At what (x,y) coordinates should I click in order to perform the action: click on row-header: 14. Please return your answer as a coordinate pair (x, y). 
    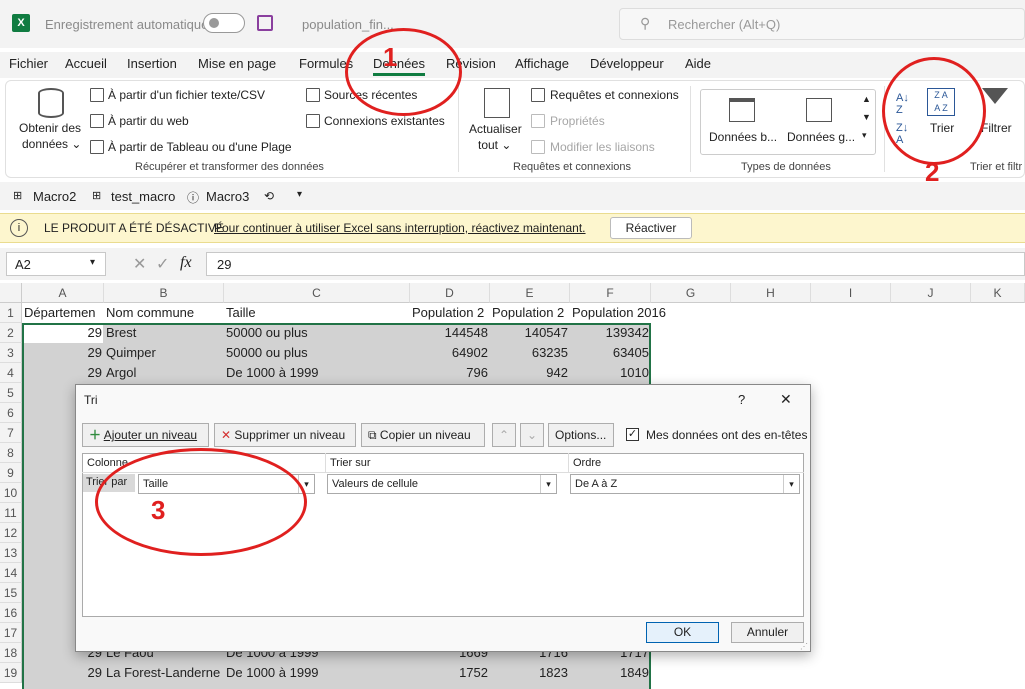
    Looking at the image, I should click on (11, 573).